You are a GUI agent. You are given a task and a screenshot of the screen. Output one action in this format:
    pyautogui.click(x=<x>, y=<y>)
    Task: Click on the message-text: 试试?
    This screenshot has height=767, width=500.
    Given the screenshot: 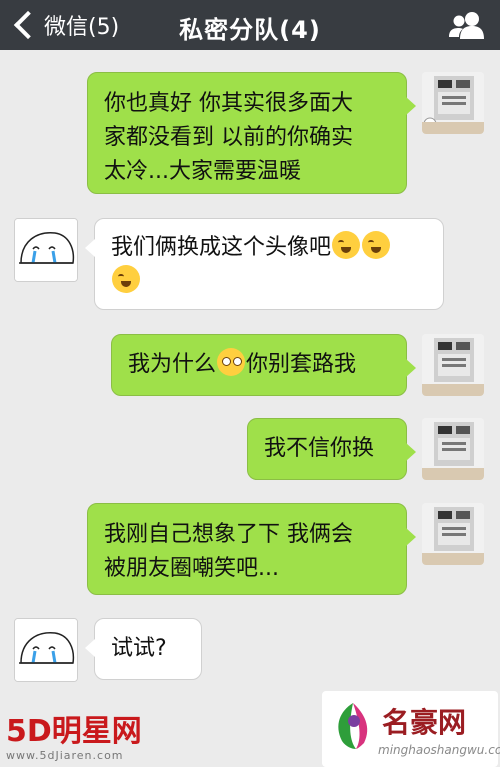 What is the action you would take?
    pyautogui.click(x=139, y=648)
    